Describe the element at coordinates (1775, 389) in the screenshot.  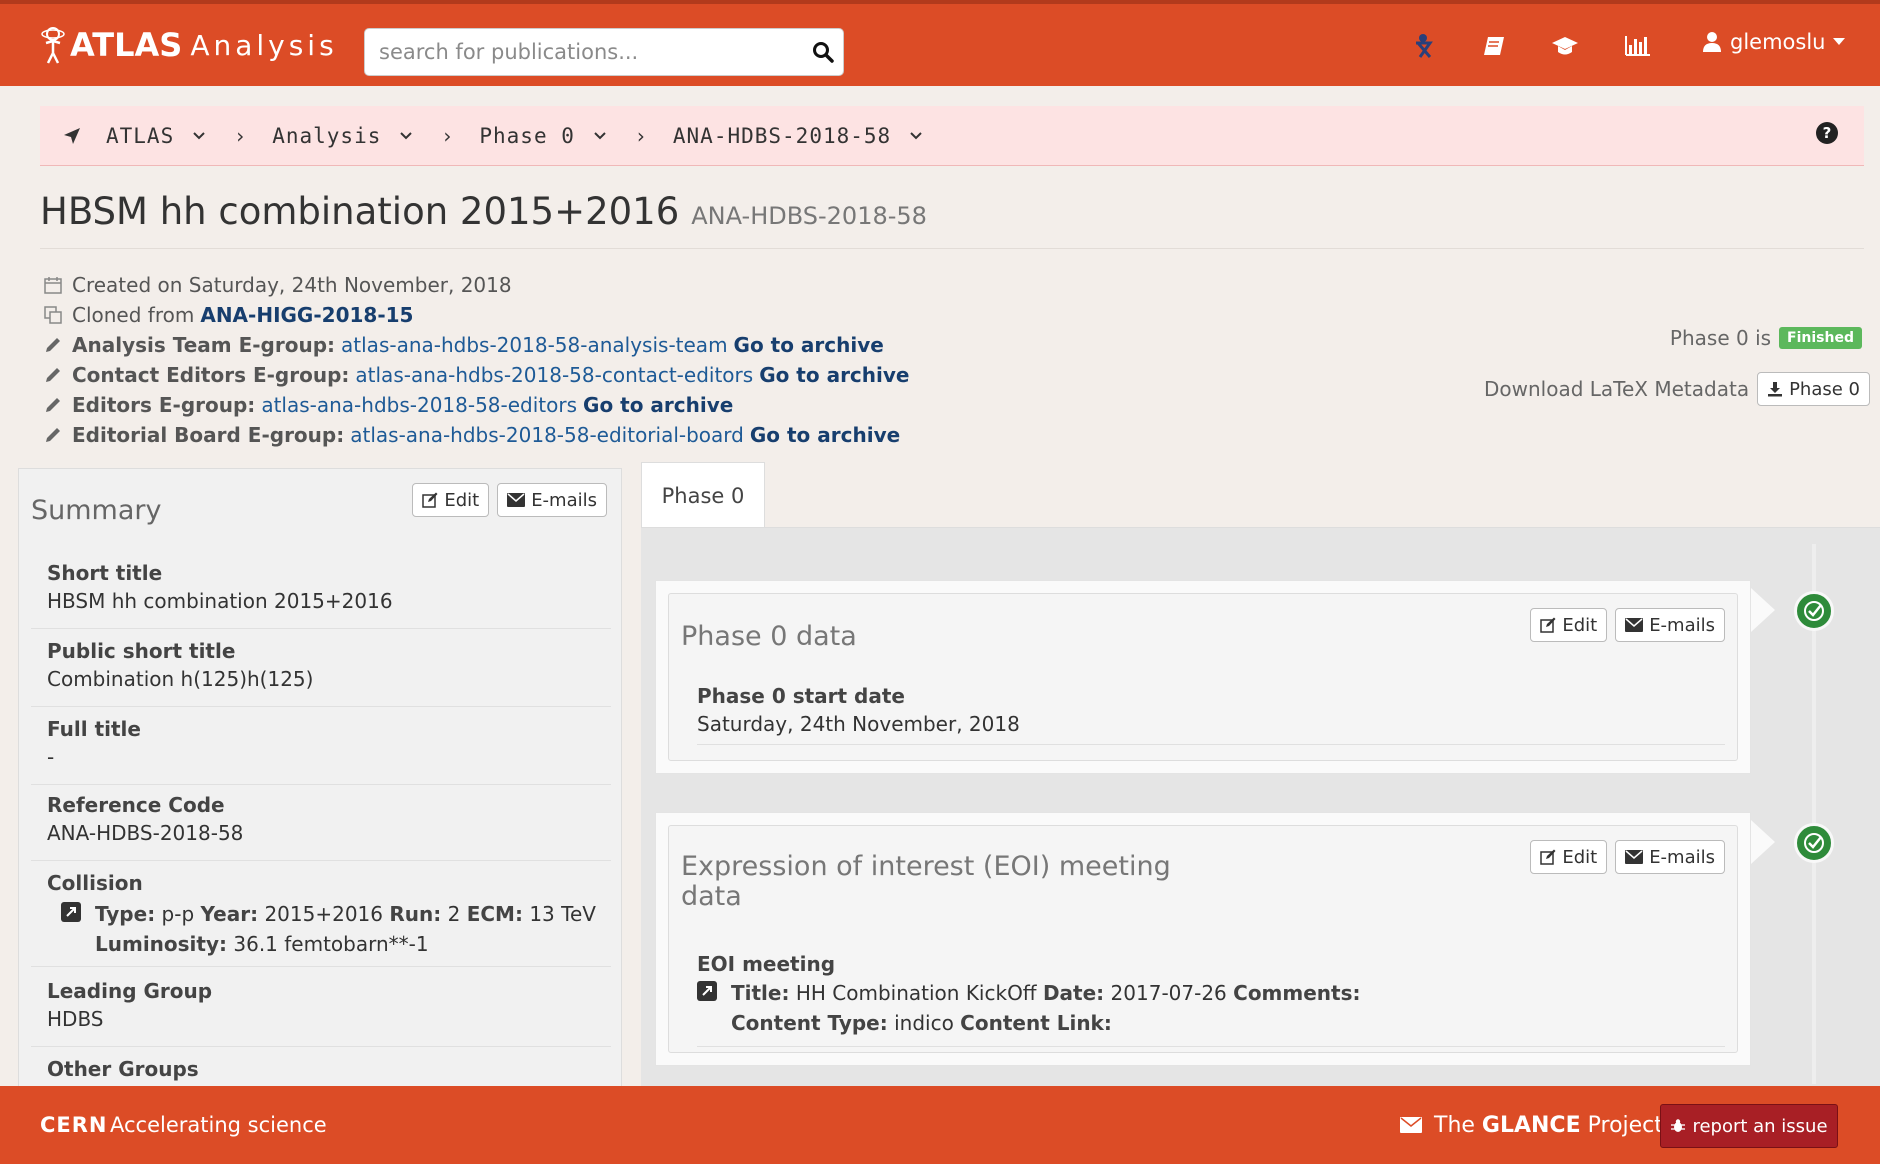
I see `download-icon` at that location.